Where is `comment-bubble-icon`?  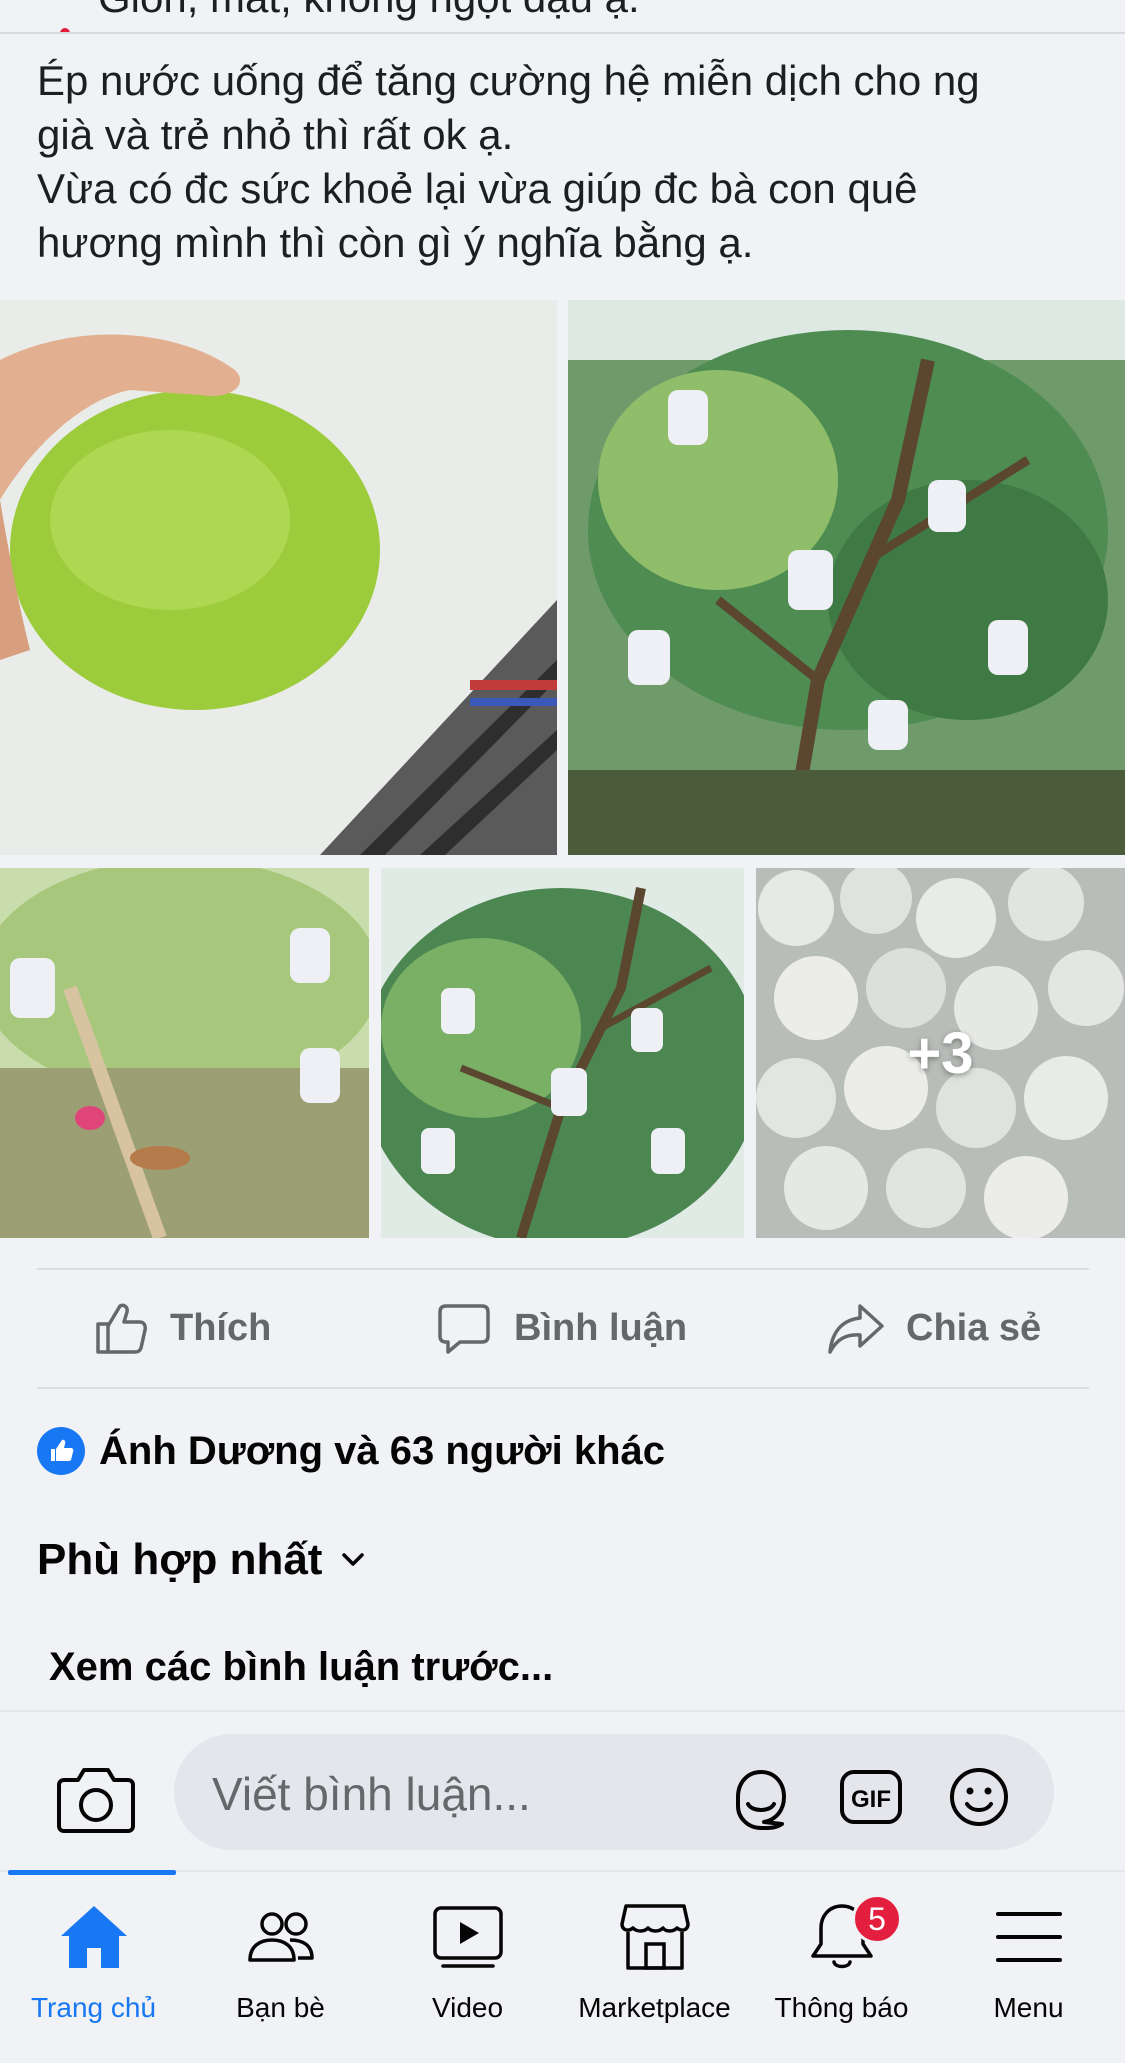
comment-bubble-icon is located at coordinates (464, 1329).